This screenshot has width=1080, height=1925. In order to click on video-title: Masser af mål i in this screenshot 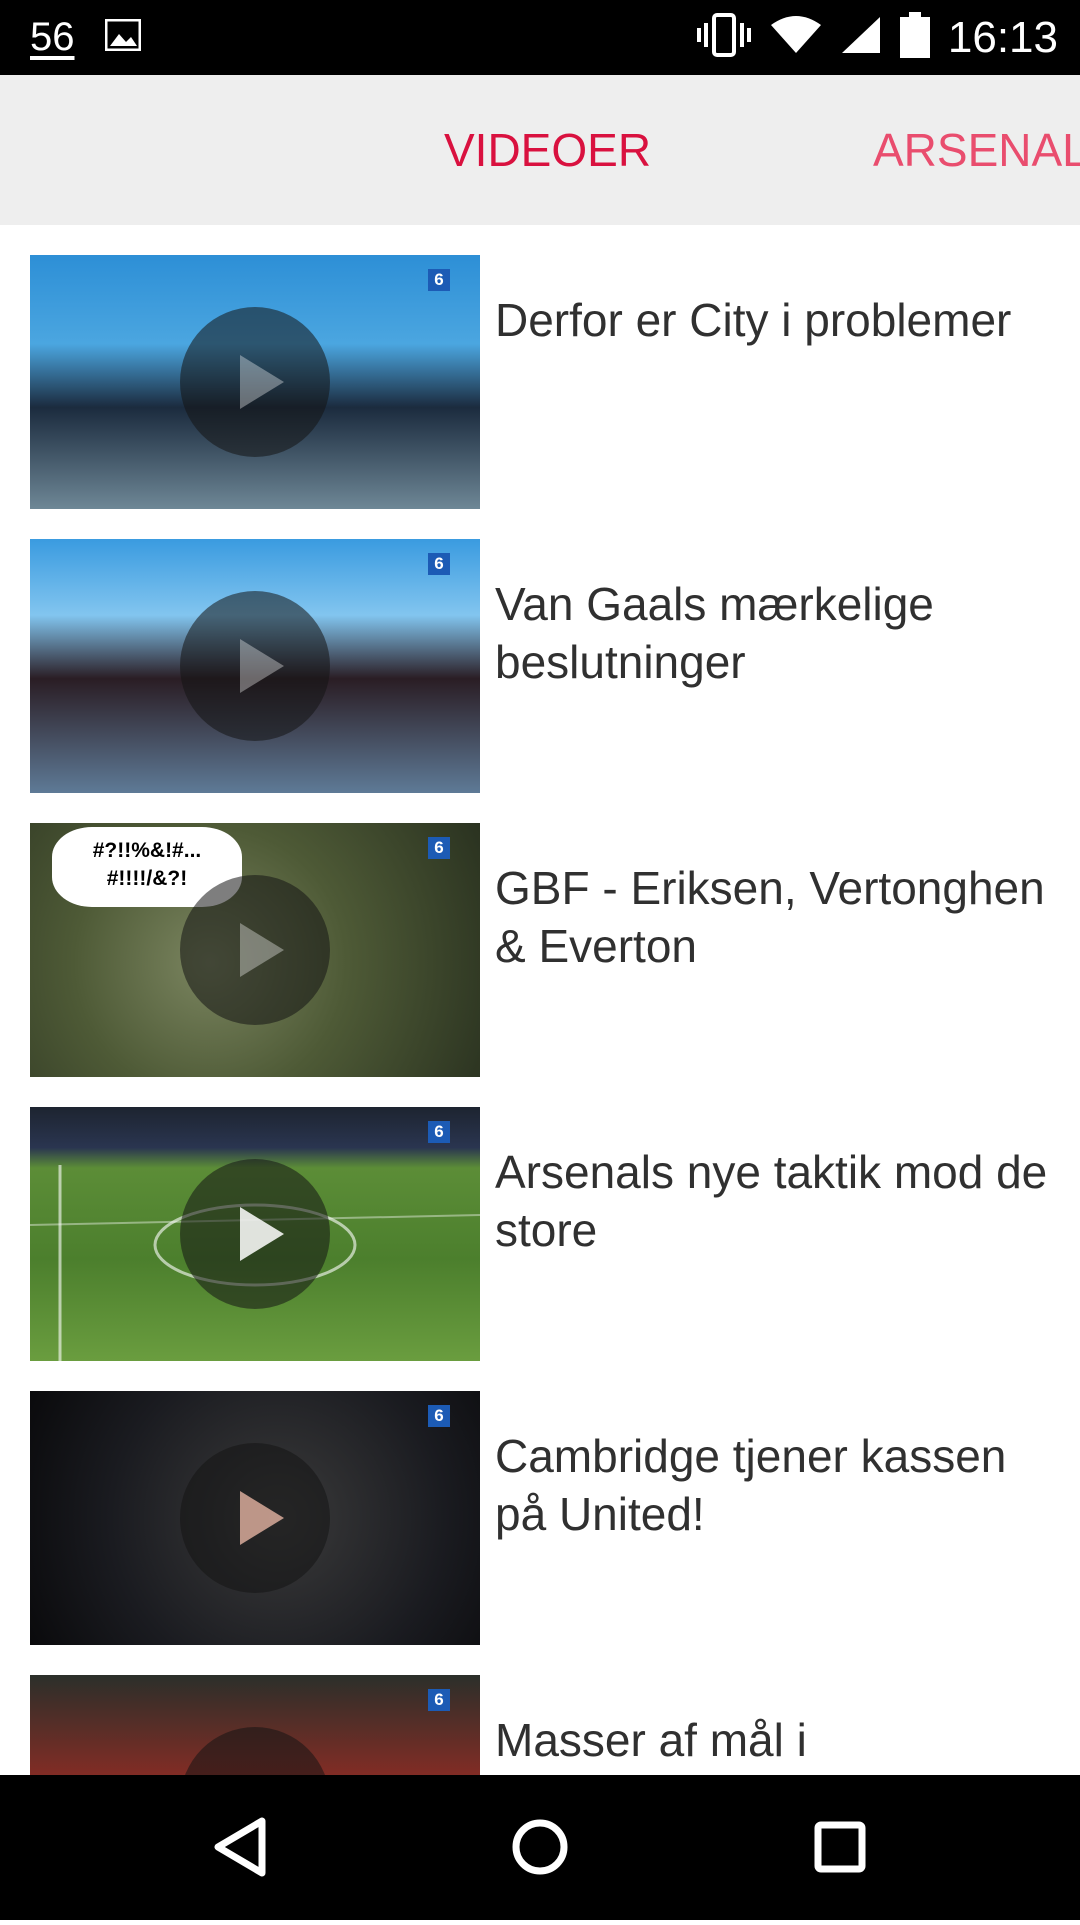, I will do `click(775, 1740)`.